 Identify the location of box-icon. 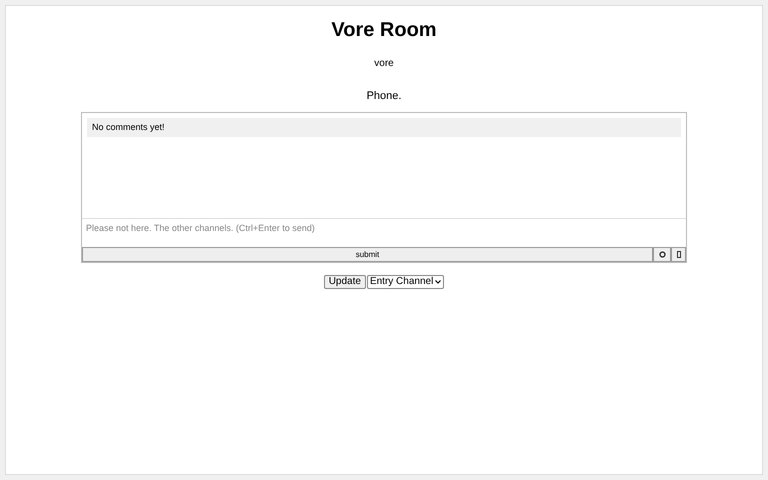
(678, 254).